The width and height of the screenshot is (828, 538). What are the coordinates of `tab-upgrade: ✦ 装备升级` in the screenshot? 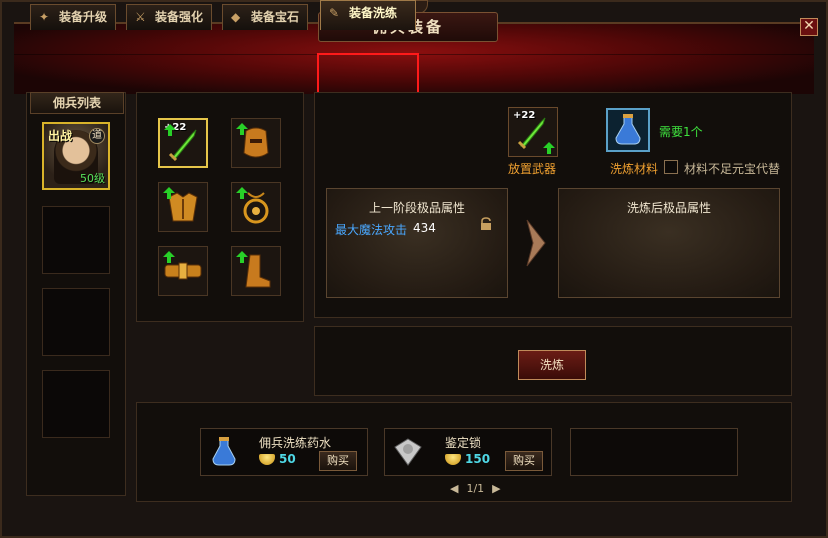 It's located at (73, 17).